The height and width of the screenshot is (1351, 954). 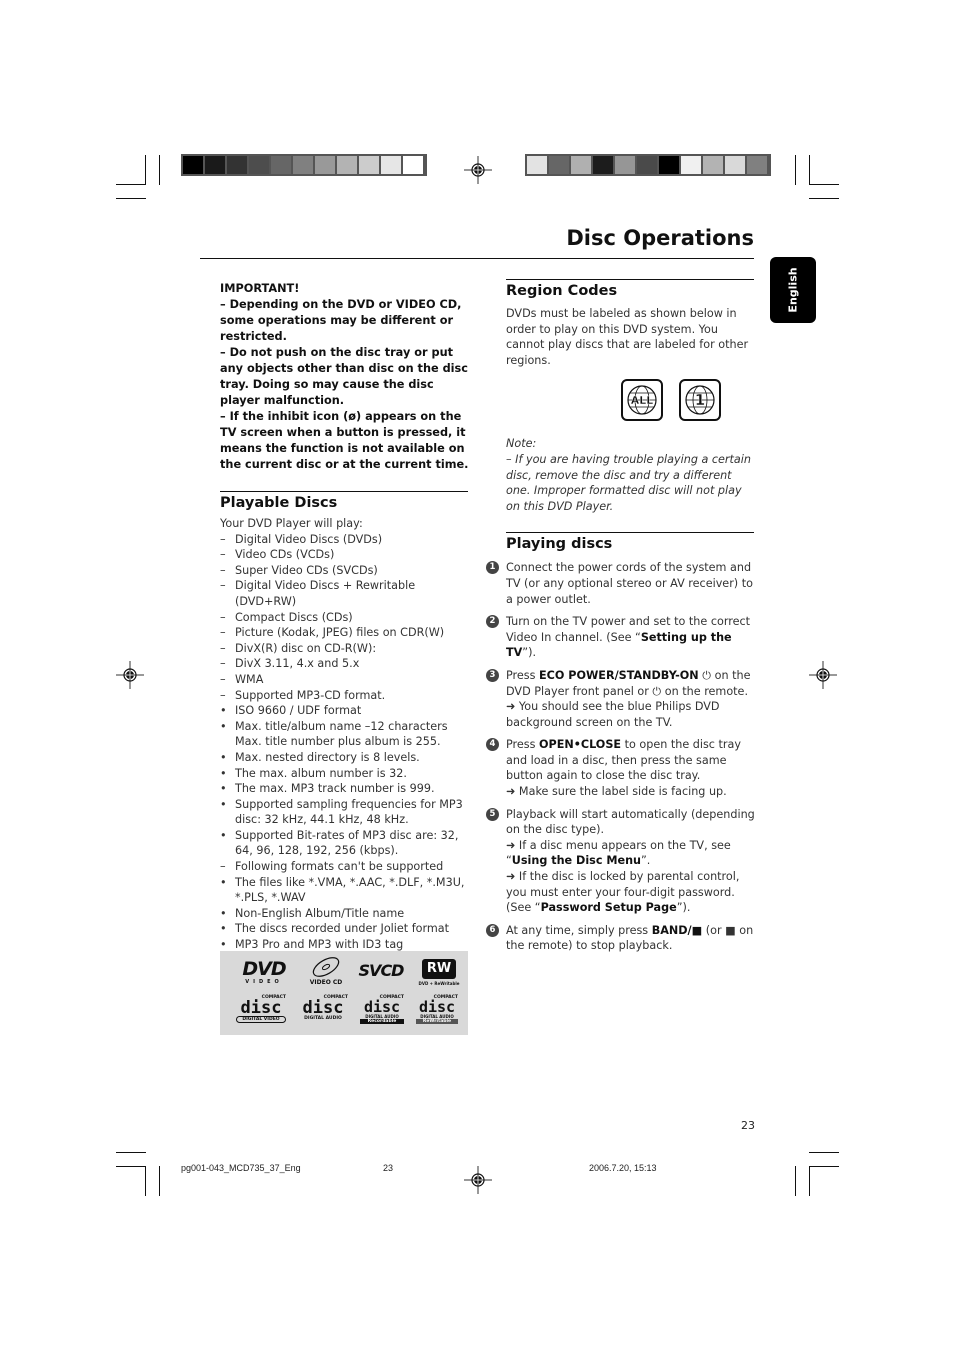 What do you see at coordinates (437, 1021) in the screenshot?
I see `cd-logo-tag: ReWritable` at bounding box center [437, 1021].